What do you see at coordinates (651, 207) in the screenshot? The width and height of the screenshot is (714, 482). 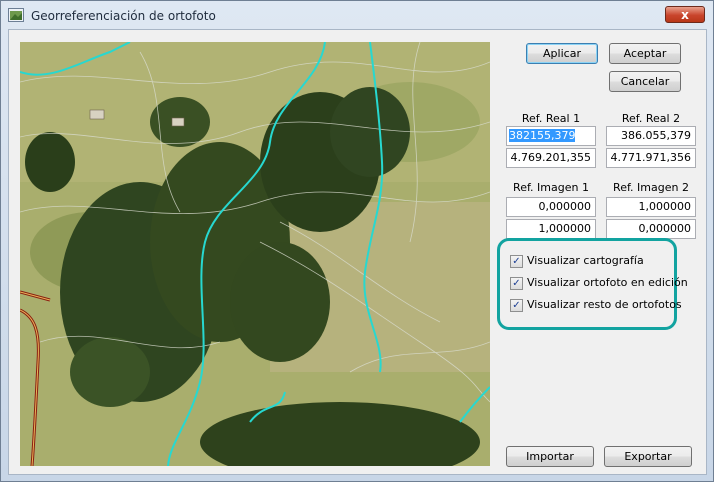 I see `ref-image-2-x-field: 1,000000` at bounding box center [651, 207].